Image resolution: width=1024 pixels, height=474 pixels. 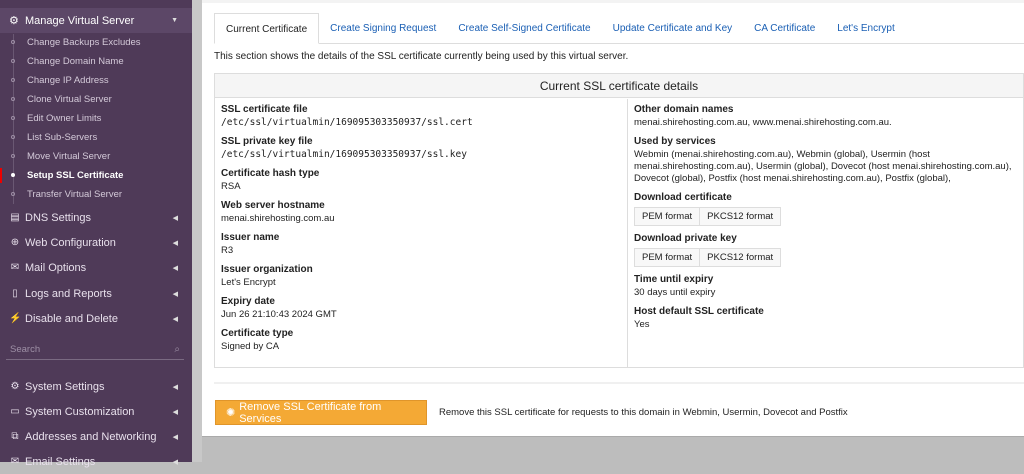 What do you see at coordinates (96, 61) in the screenshot?
I see `sidebar-subitem: Change Domain Name` at bounding box center [96, 61].